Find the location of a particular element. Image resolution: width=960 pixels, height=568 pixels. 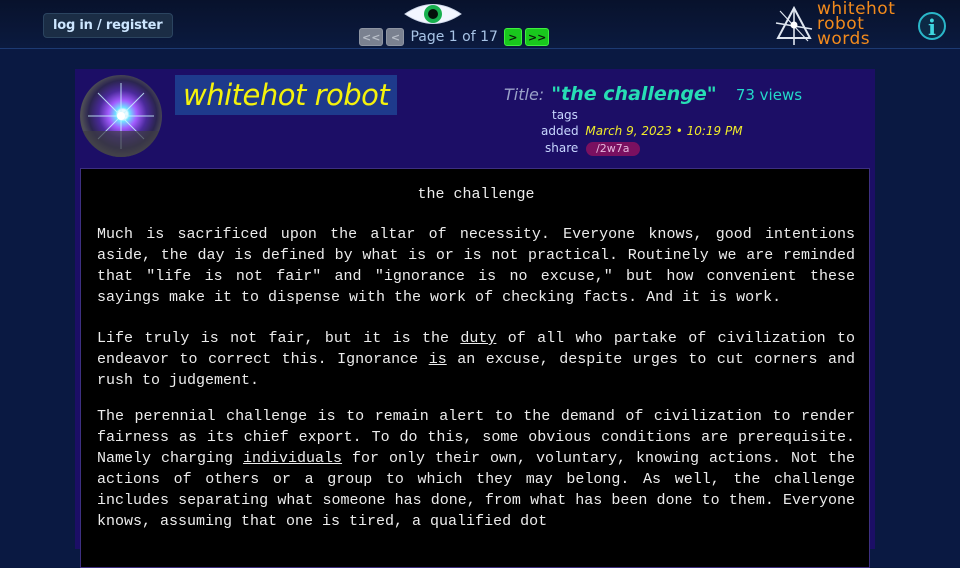

post-heading: the challenge is located at coordinates (476, 194).